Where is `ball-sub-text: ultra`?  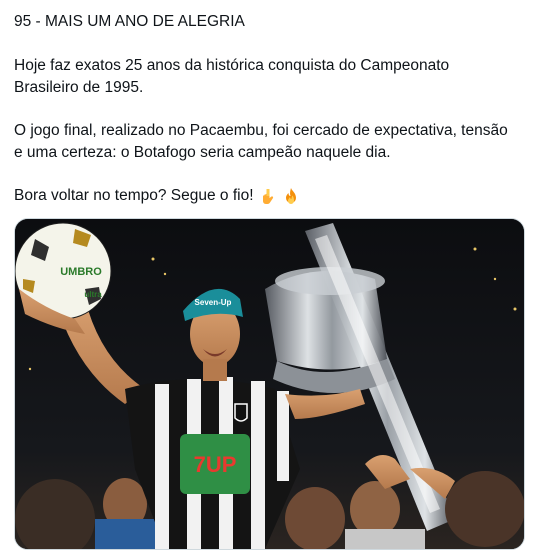
ball-sub-text: ultra is located at coordinates (93, 294).